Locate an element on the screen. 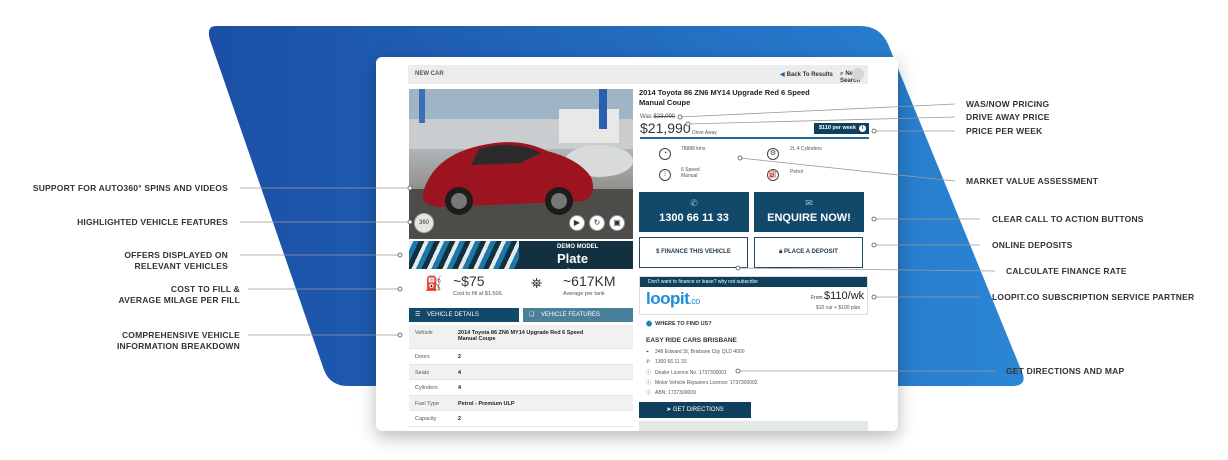  range-icon: ⛯ is located at coordinates (537, 283).